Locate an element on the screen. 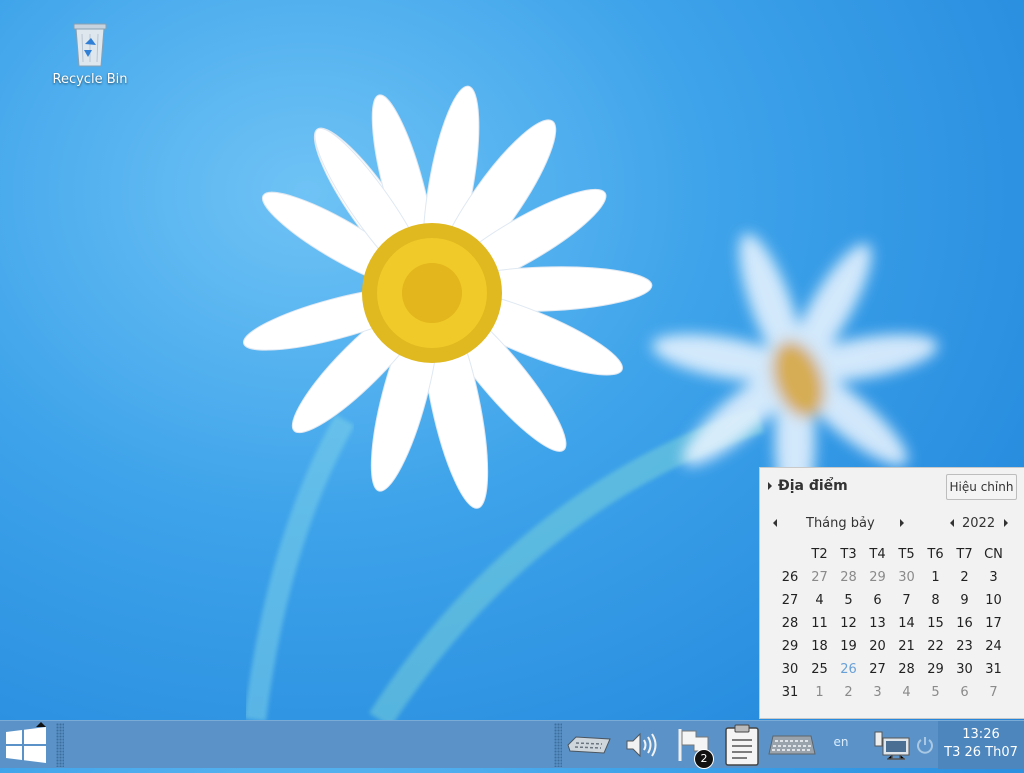 This screenshot has width=1024, height=773. power-icon is located at coordinates (925, 745).